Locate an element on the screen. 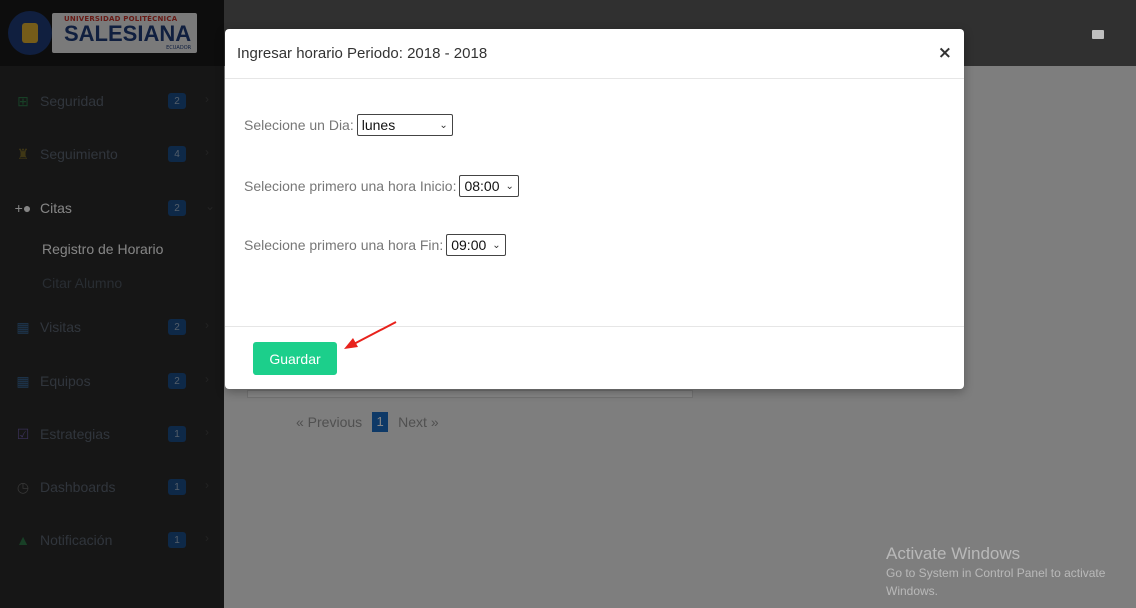 This screenshot has height=608, width=1136. arrow-head is located at coordinates (351, 343).